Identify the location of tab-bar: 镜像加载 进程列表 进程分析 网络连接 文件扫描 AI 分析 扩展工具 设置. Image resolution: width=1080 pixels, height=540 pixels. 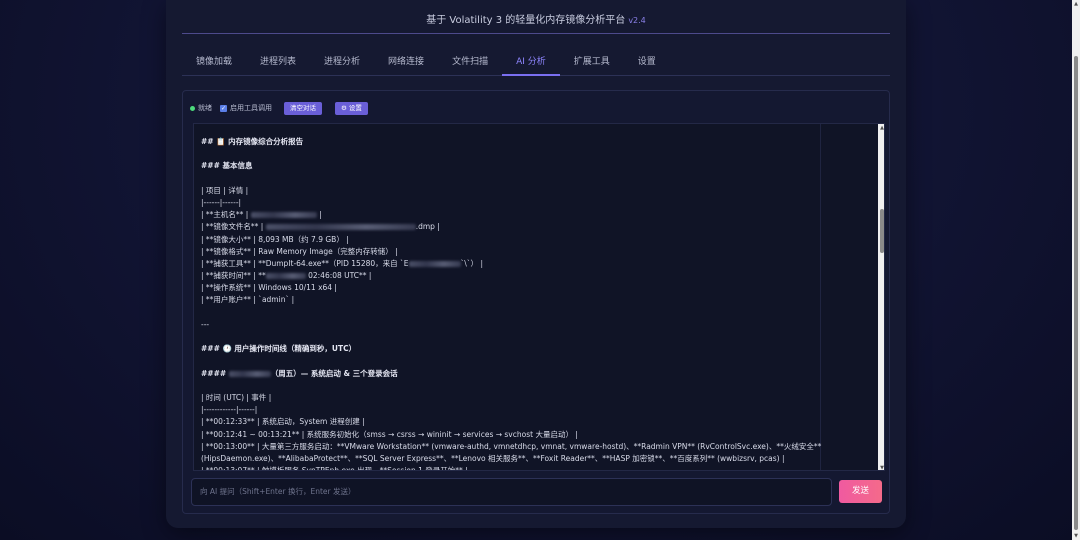
(536, 63).